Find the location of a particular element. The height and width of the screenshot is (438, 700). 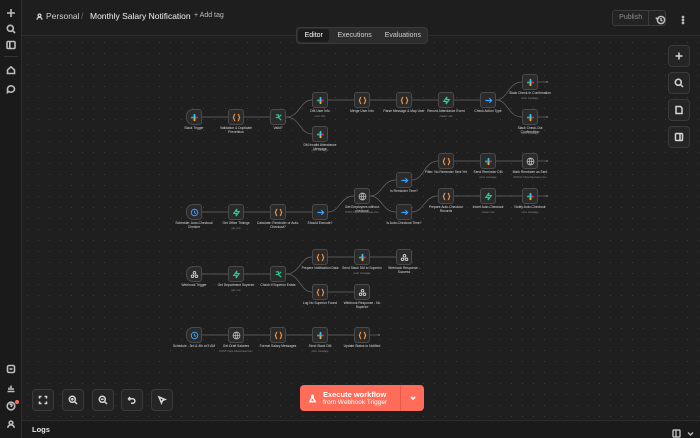

flask-icon is located at coordinates (312, 398).